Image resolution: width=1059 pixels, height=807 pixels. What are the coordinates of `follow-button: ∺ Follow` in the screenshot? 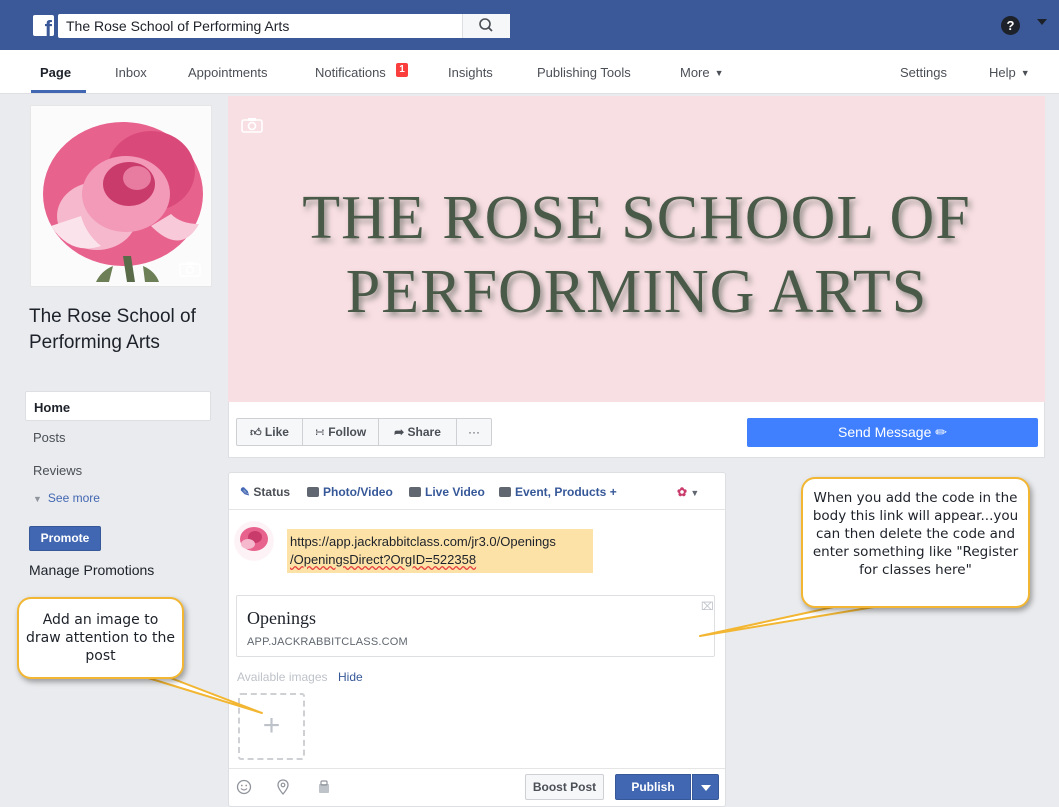 It's located at (341, 432).